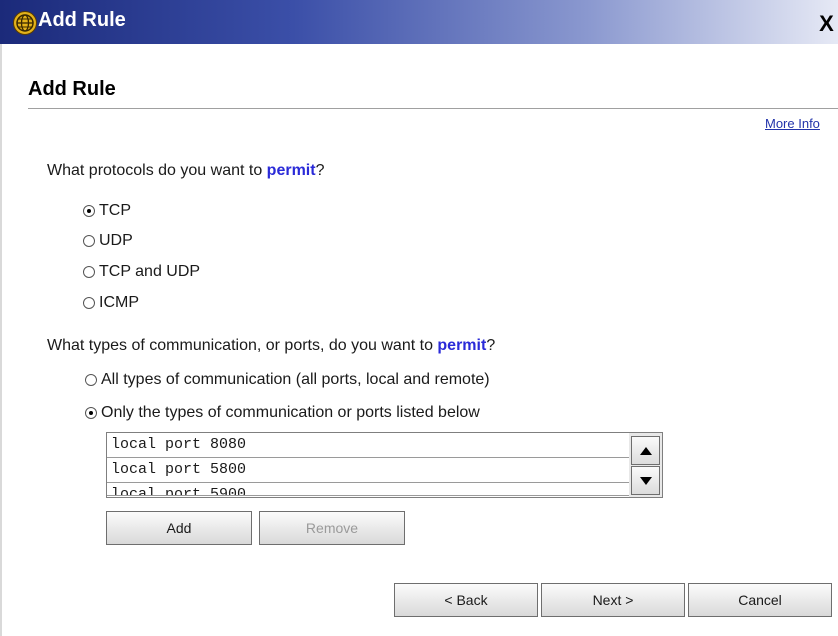 This screenshot has width=838, height=636. What do you see at coordinates (116, 240) in the screenshot?
I see `radio-udp-label: UDP` at bounding box center [116, 240].